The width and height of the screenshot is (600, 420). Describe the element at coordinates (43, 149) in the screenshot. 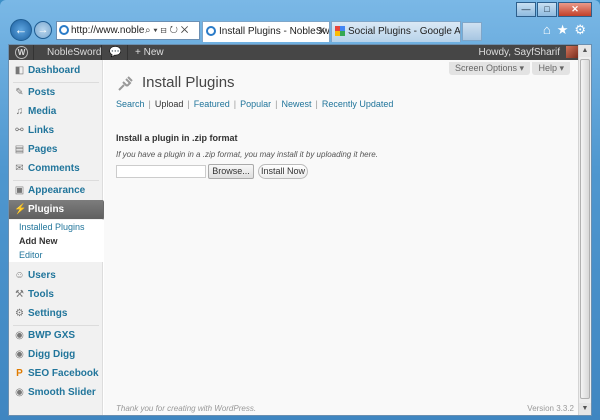

I see `sidebar-item-label: Pages` at that location.